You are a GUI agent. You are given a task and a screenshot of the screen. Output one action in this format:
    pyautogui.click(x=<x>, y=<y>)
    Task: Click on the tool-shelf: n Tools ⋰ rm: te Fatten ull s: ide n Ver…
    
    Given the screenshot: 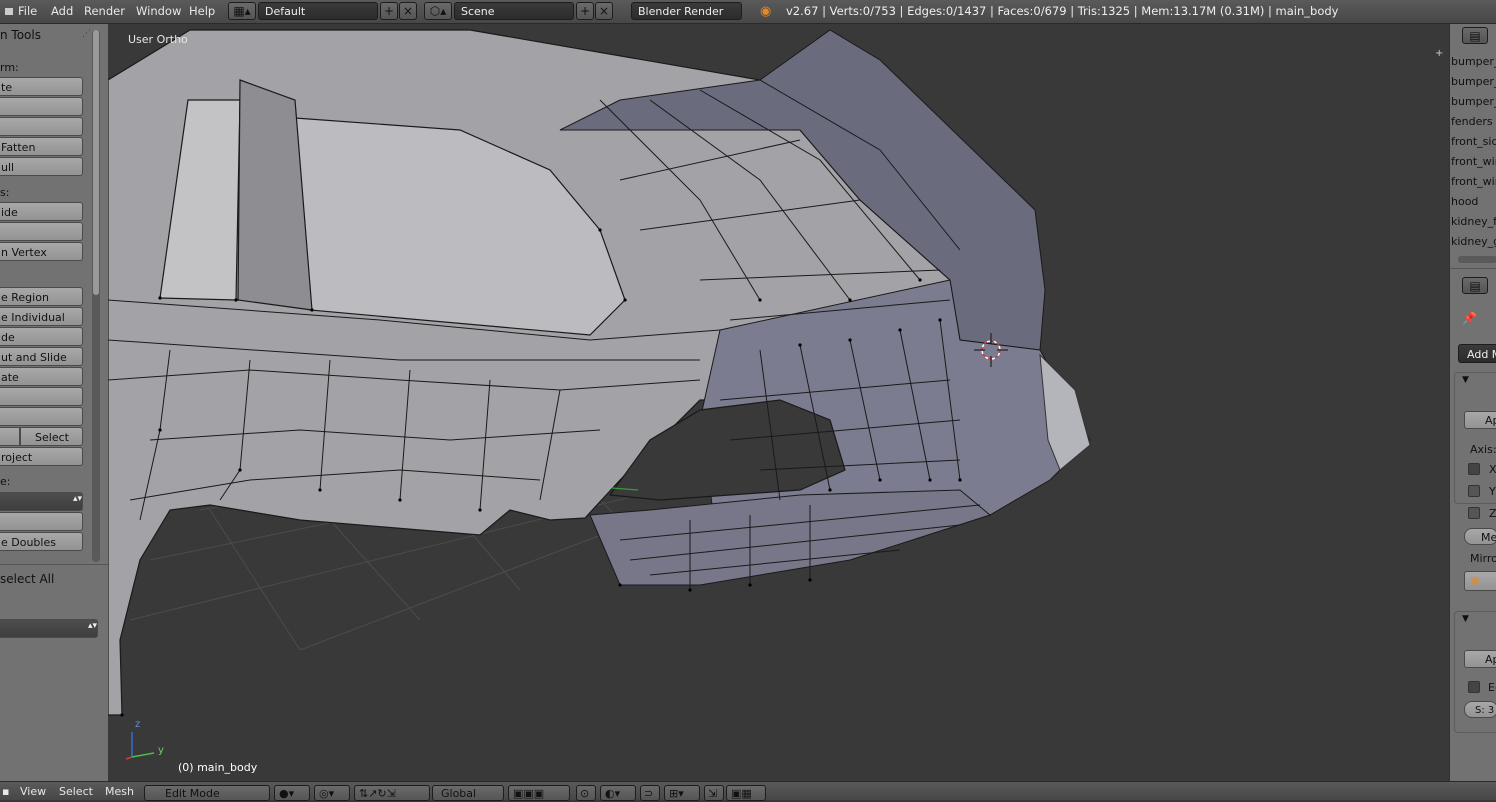 What is the action you would take?
    pyautogui.click(x=54, y=402)
    